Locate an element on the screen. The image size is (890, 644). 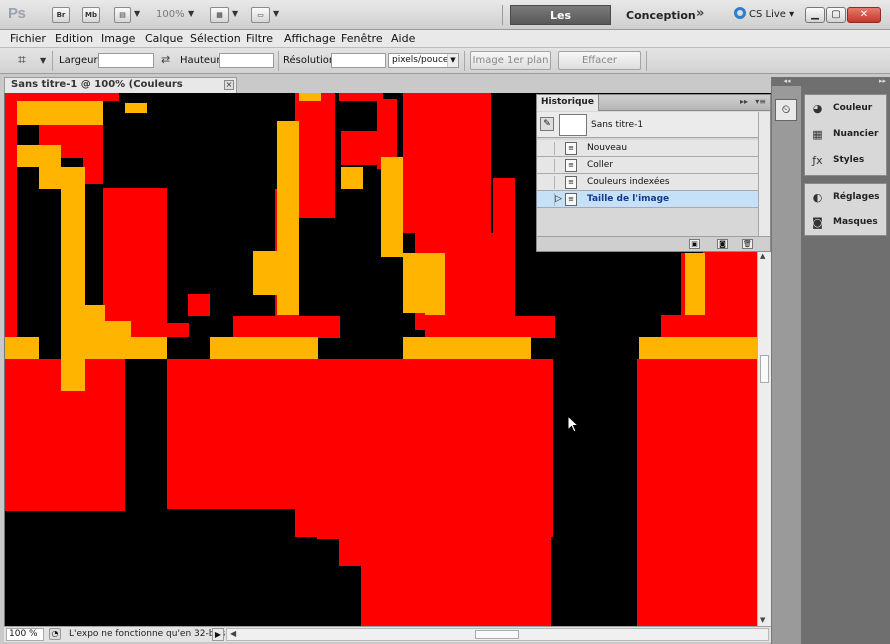
dock-item-styles: ƒx Styles is located at coordinates (846, 161).